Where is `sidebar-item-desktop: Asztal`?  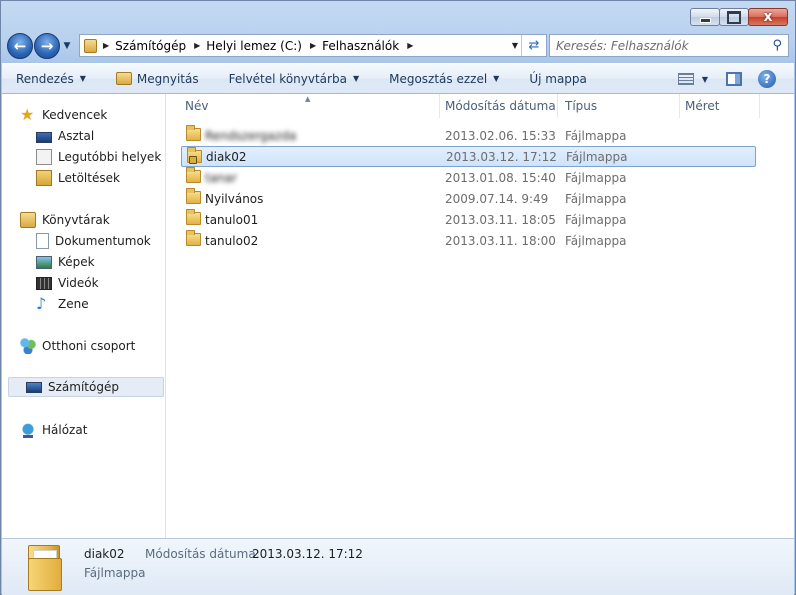
sidebar-item-desktop: Asztal is located at coordinates (65, 136).